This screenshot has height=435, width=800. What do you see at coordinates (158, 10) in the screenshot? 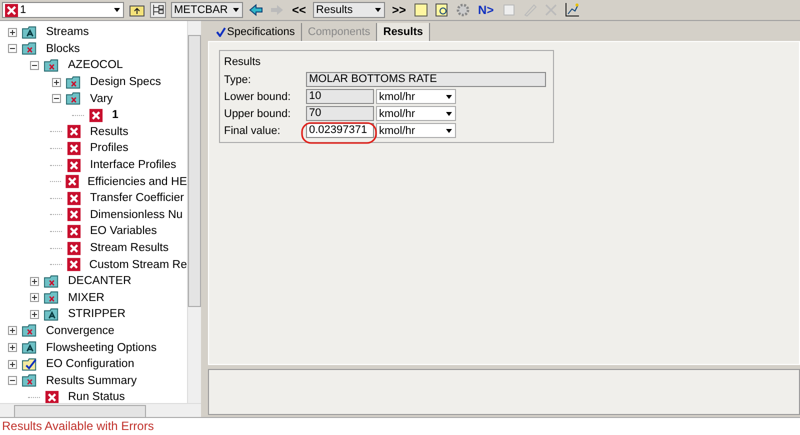
I see `tree-view-icon` at bounding box center [158, 10].